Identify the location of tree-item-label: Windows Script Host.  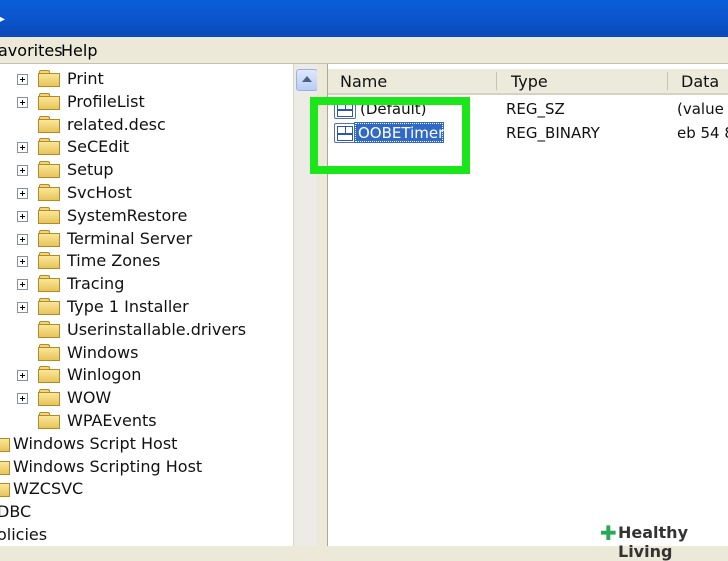
(95, 443).